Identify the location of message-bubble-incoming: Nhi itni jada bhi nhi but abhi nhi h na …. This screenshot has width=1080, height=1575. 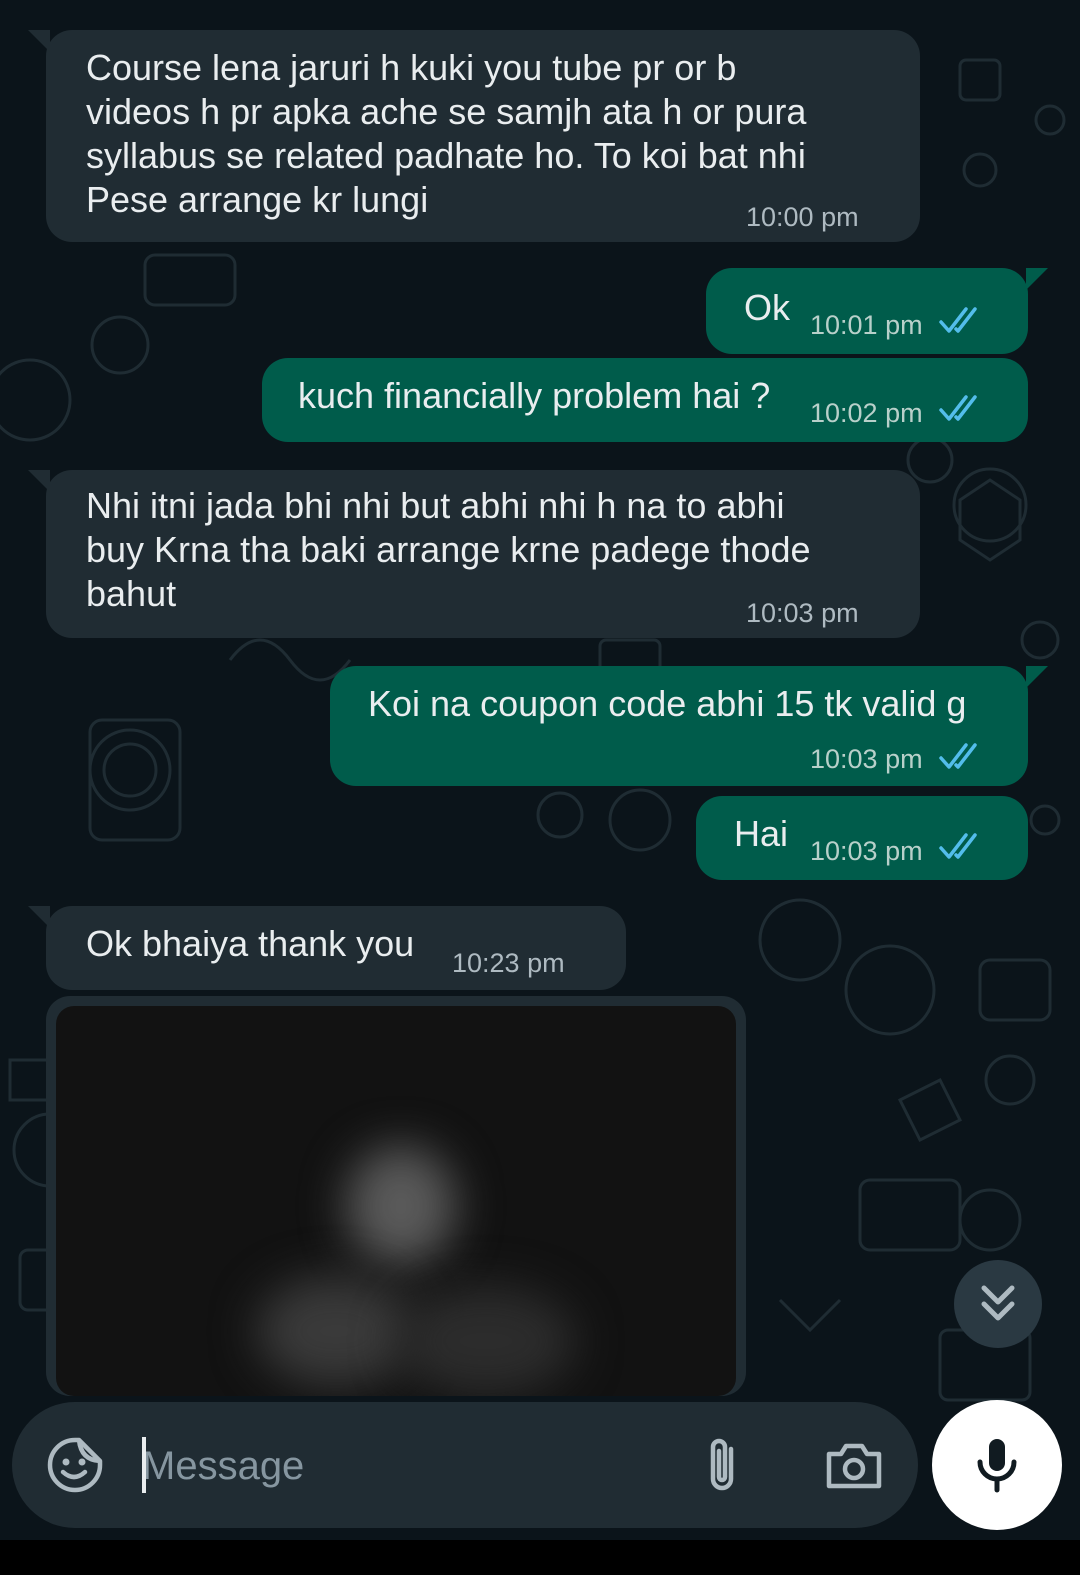
(483, 554).